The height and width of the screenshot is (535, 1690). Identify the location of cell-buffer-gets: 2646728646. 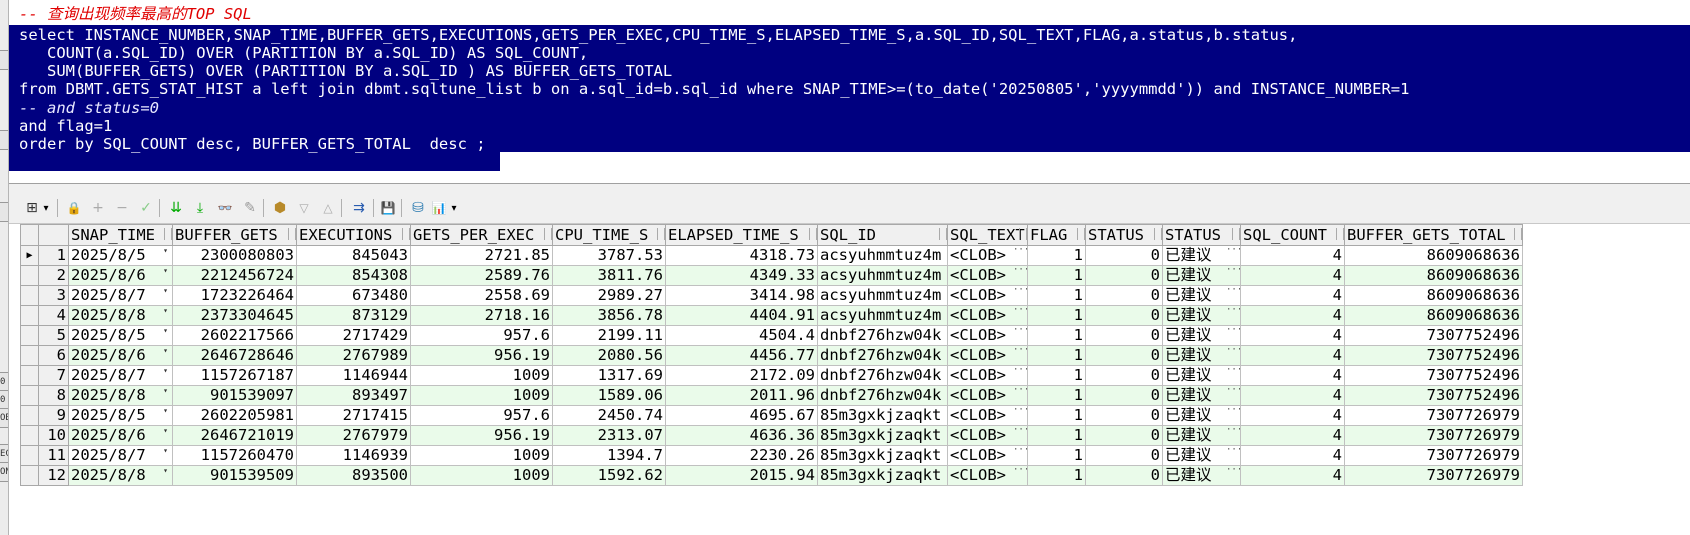
(234, 355).